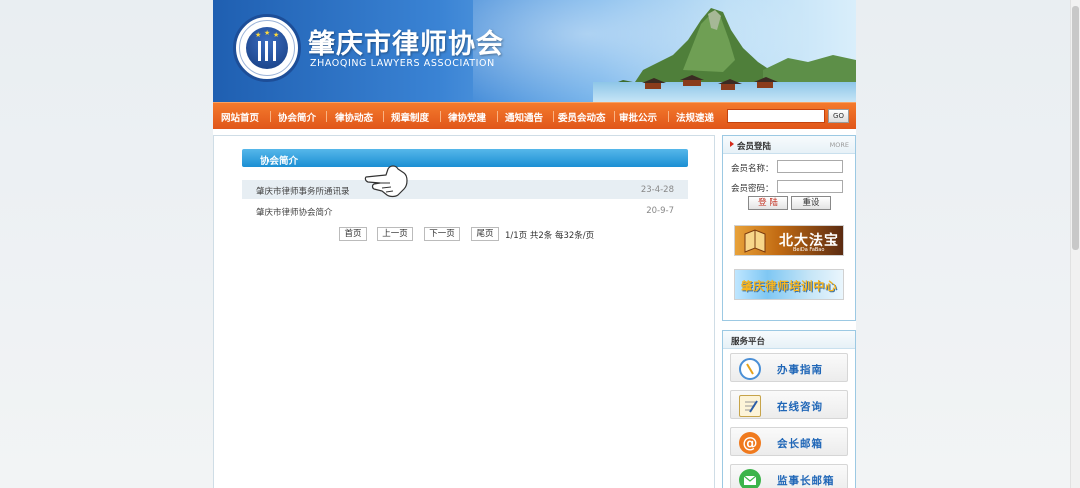 The width and height of the screenshot is (1080, 488). I want to click on section-header: 协会简介, so click(465, 158).